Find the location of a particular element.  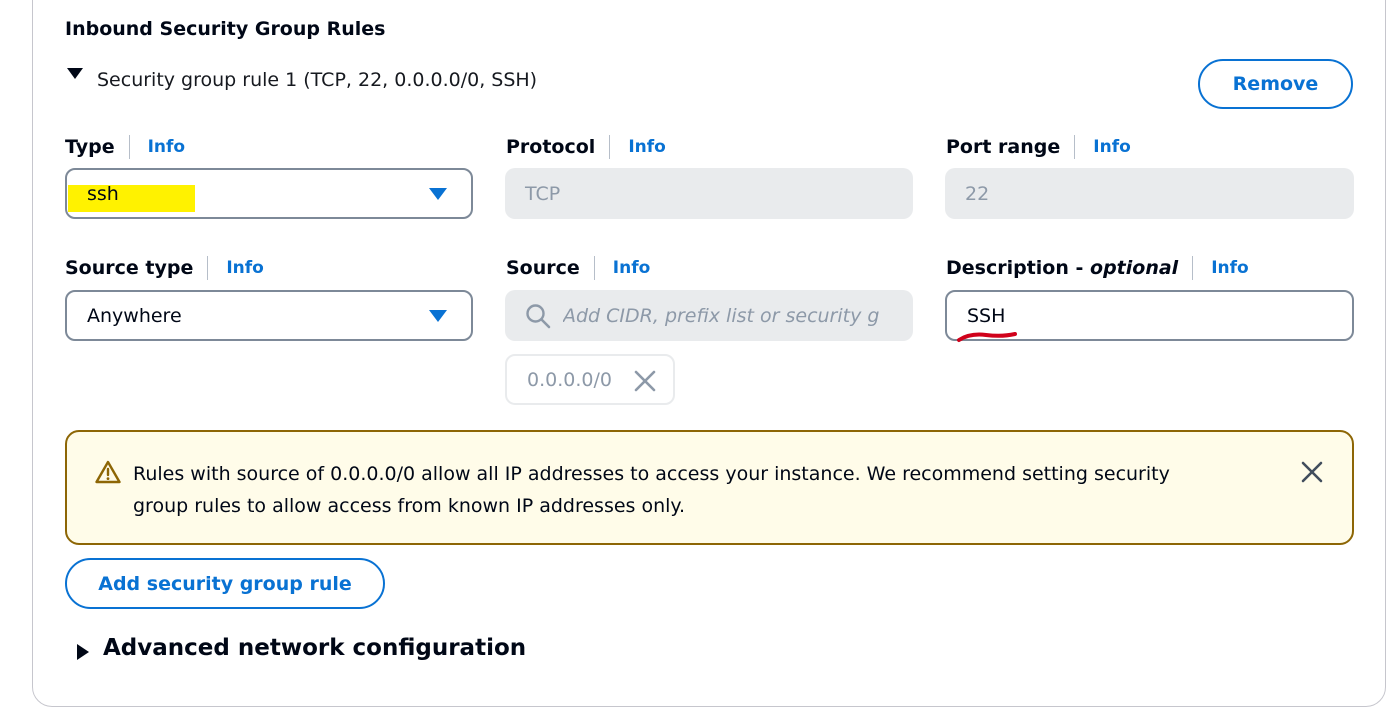

type-select: ssh is located at coordinates (269, 193).